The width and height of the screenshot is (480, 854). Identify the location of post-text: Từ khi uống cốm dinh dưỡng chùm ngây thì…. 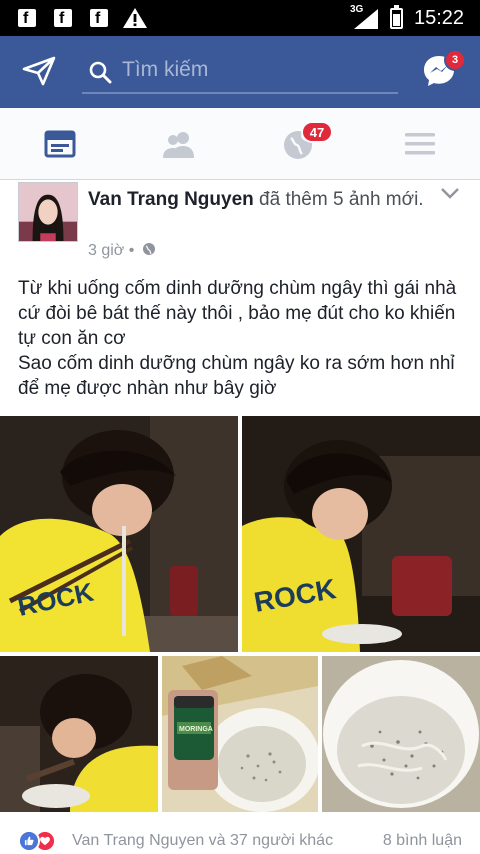
(237, 338).